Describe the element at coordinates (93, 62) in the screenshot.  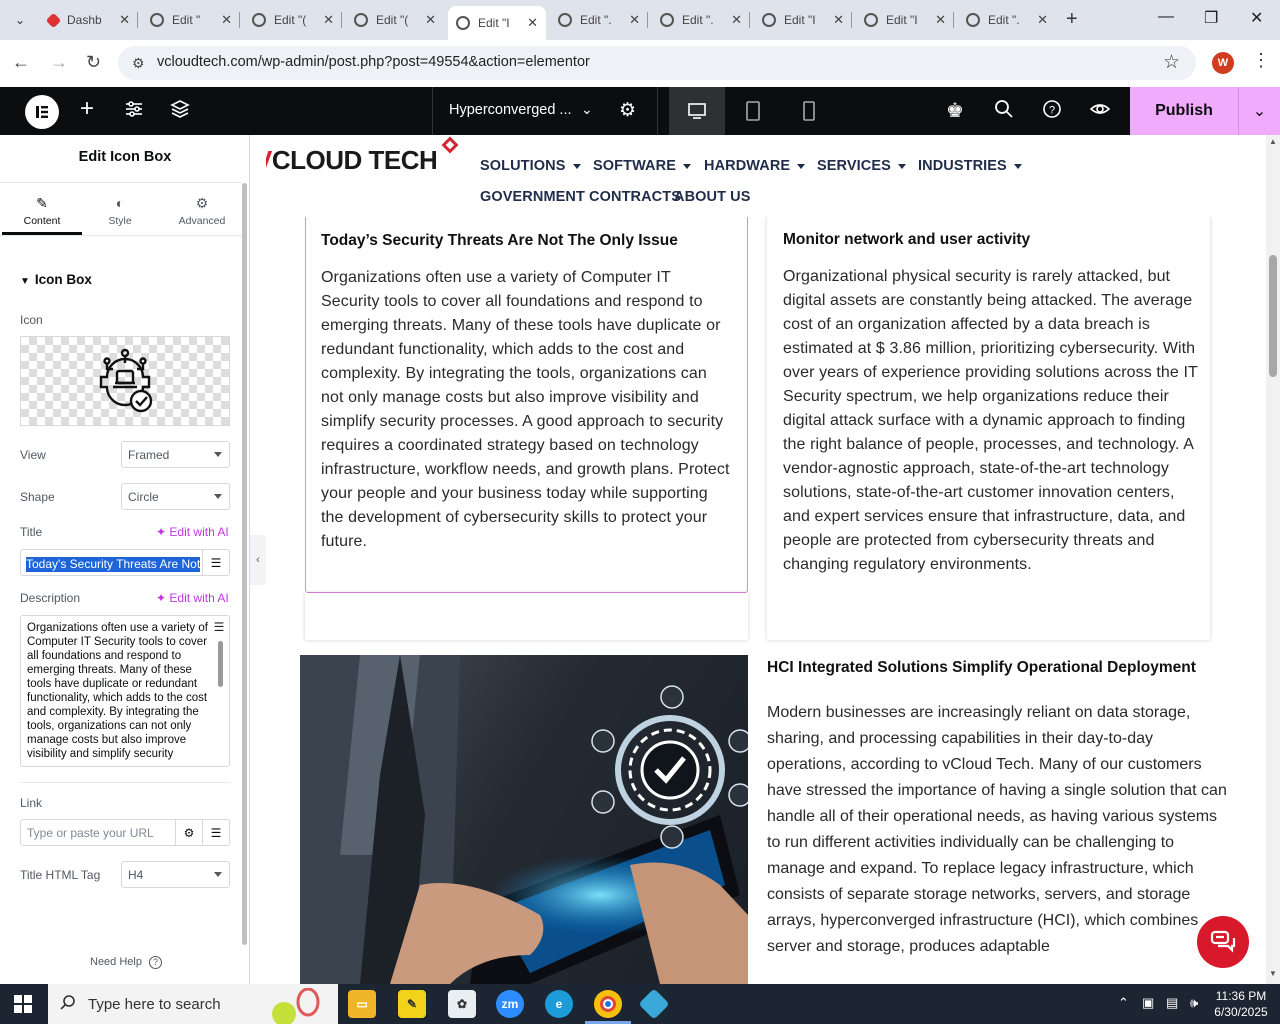
I see `reload-button: ↻` at that location.